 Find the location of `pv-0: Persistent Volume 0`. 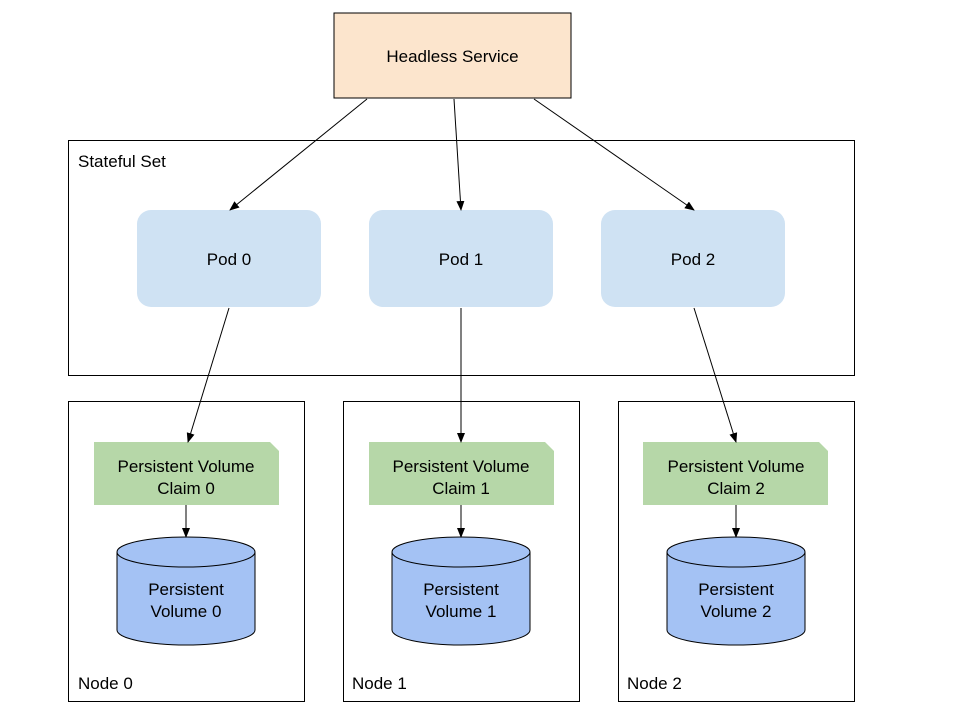

pv-0: Persistent Volume 0 is located at coordinates (186, 591).